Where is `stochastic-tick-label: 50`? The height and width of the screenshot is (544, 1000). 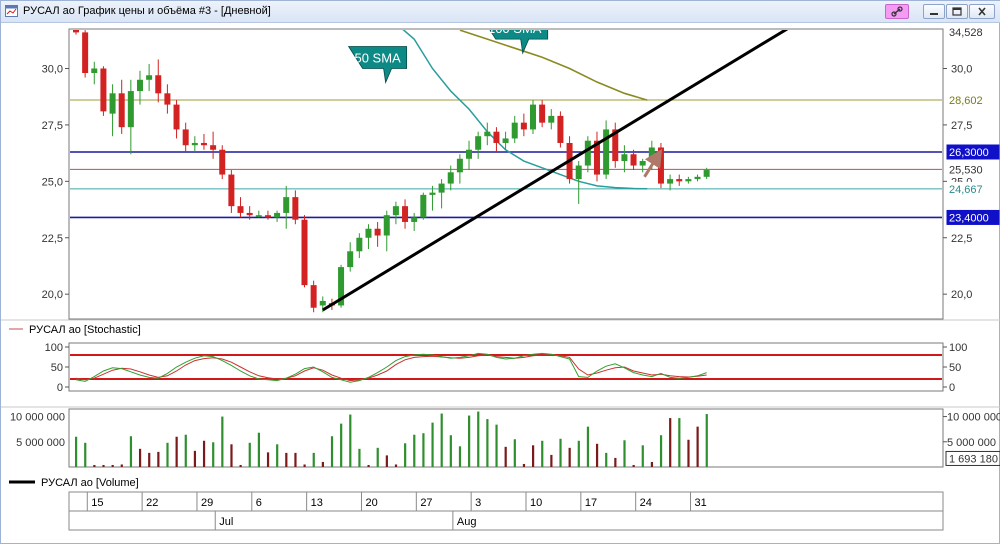 stochastic-tick-label: 50 is located at coordinates (955, 368).